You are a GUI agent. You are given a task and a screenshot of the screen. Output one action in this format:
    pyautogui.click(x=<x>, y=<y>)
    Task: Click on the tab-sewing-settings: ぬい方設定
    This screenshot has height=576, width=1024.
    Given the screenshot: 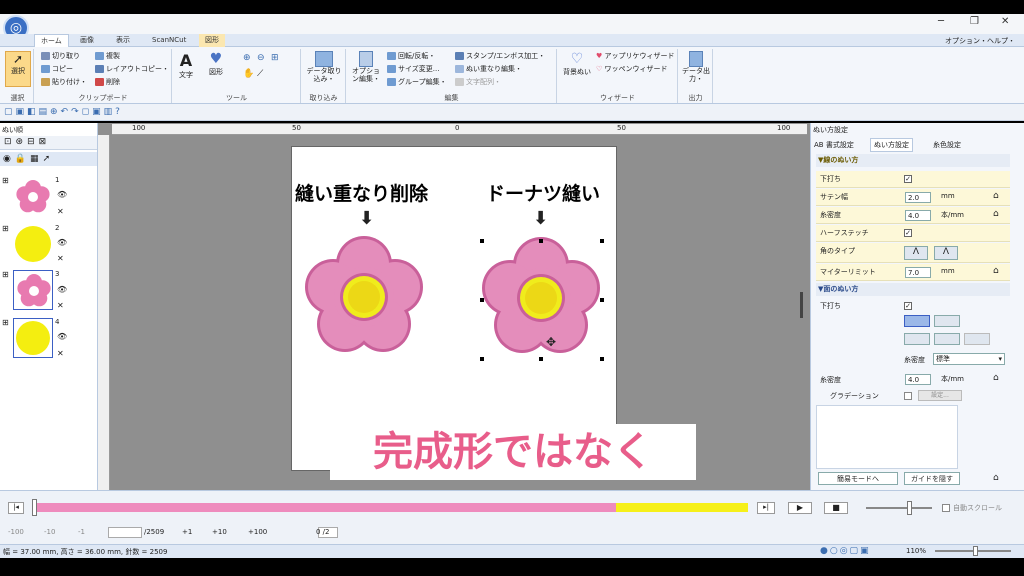 What is the action you would take?
    pyautogui.click(x=891, y=145)
    